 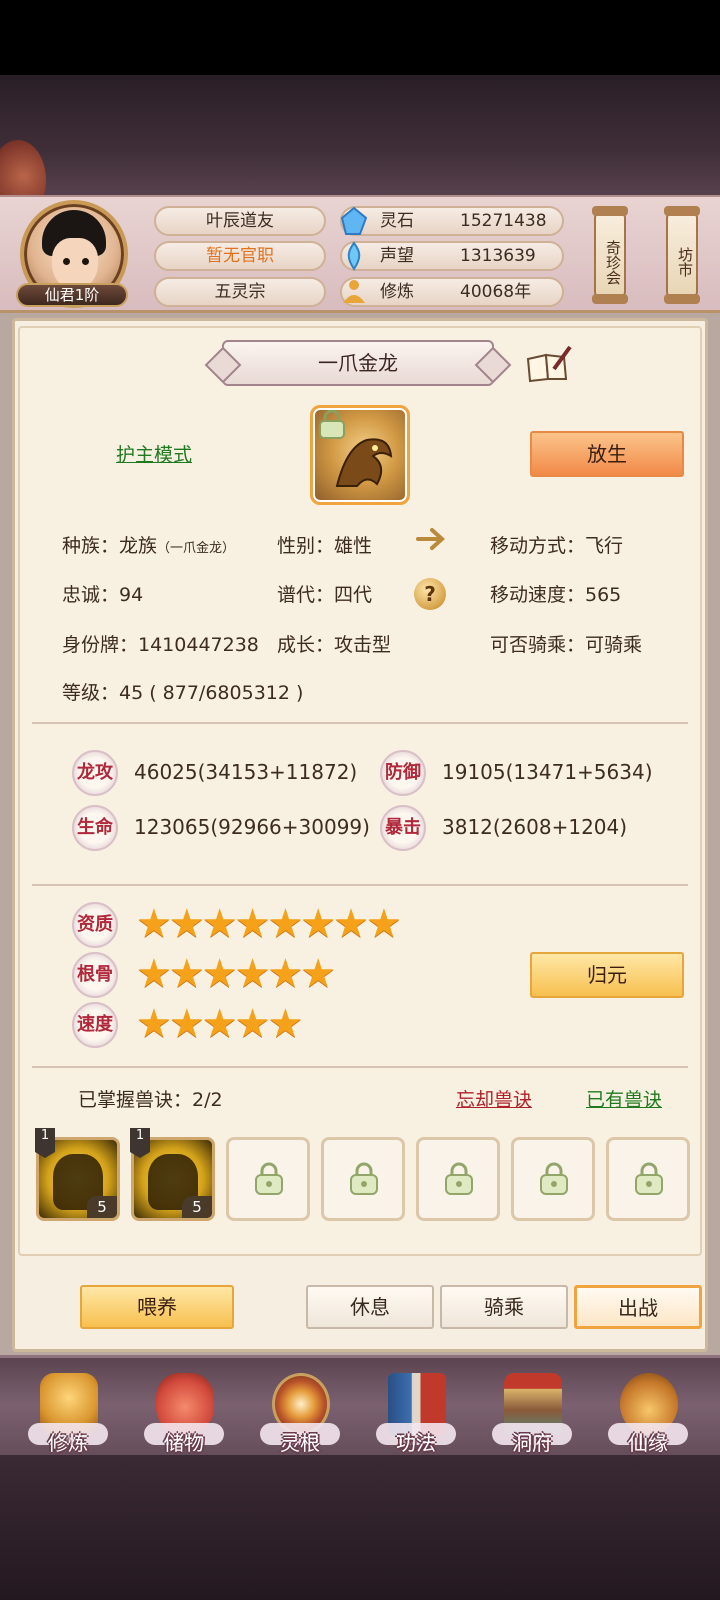 I want to click on book-quill-icon, so click(x=548, y=365).